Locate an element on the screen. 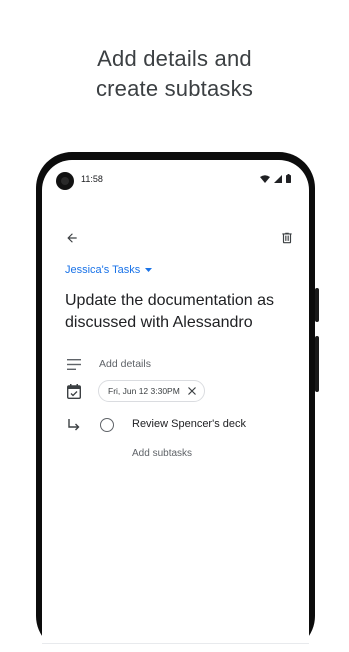 The height and width of the screenshot is (652, 349). subtask-row: Review Spencer's deck is located at coordinates (175, 425).